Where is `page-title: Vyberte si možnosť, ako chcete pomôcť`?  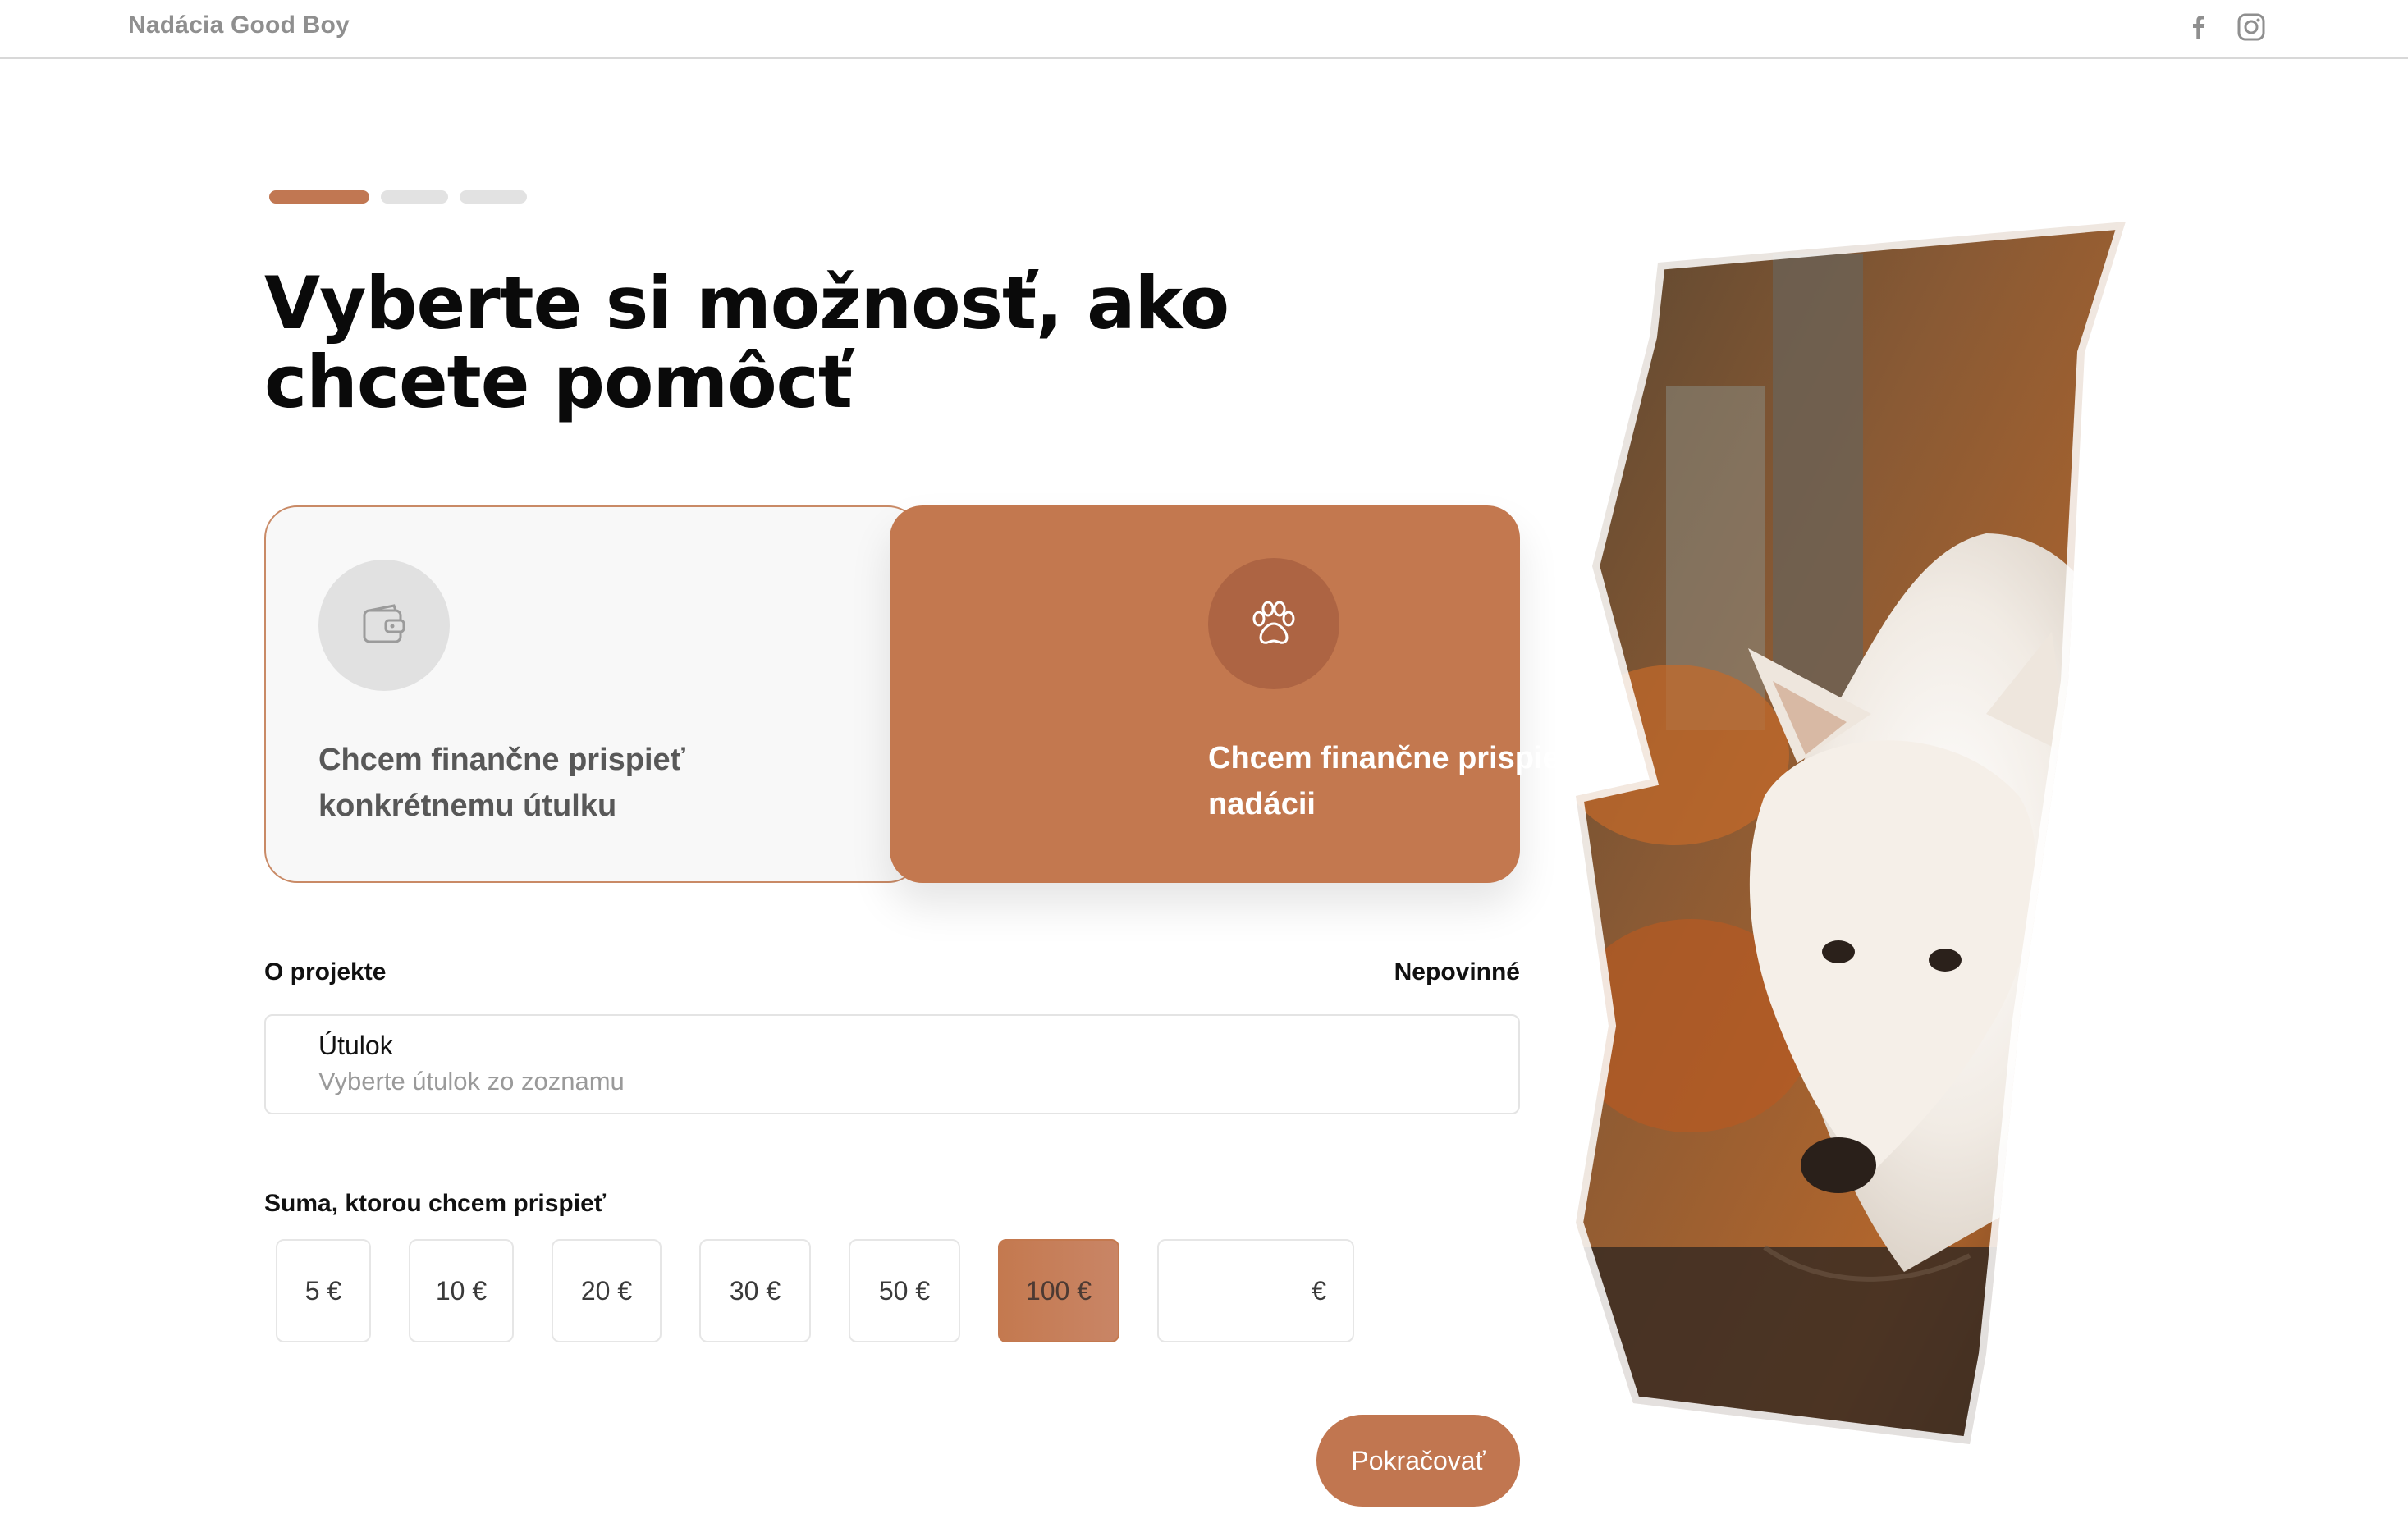
page-title: Vyberte si možnosť, ako chcete pomôcť is located at coordinates (746, 342).